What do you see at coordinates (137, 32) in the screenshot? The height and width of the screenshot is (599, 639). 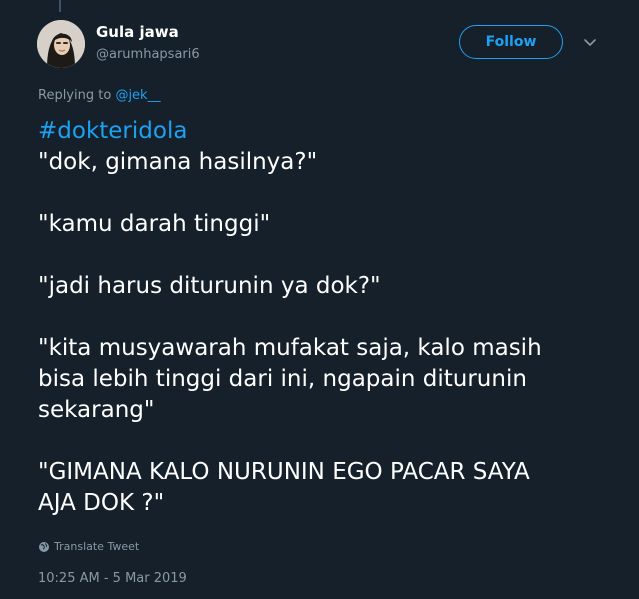 I see `display-name: Gula jawa` at bounding box center [137, 32].